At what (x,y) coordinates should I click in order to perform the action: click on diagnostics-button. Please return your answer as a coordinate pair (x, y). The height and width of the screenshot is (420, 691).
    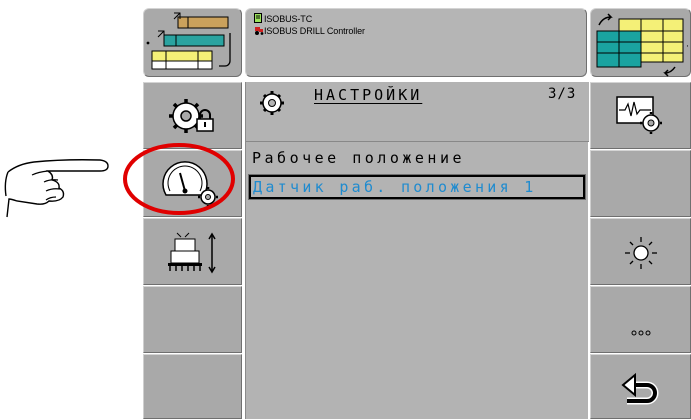
    Looking at the image, I should click on (640, 115).